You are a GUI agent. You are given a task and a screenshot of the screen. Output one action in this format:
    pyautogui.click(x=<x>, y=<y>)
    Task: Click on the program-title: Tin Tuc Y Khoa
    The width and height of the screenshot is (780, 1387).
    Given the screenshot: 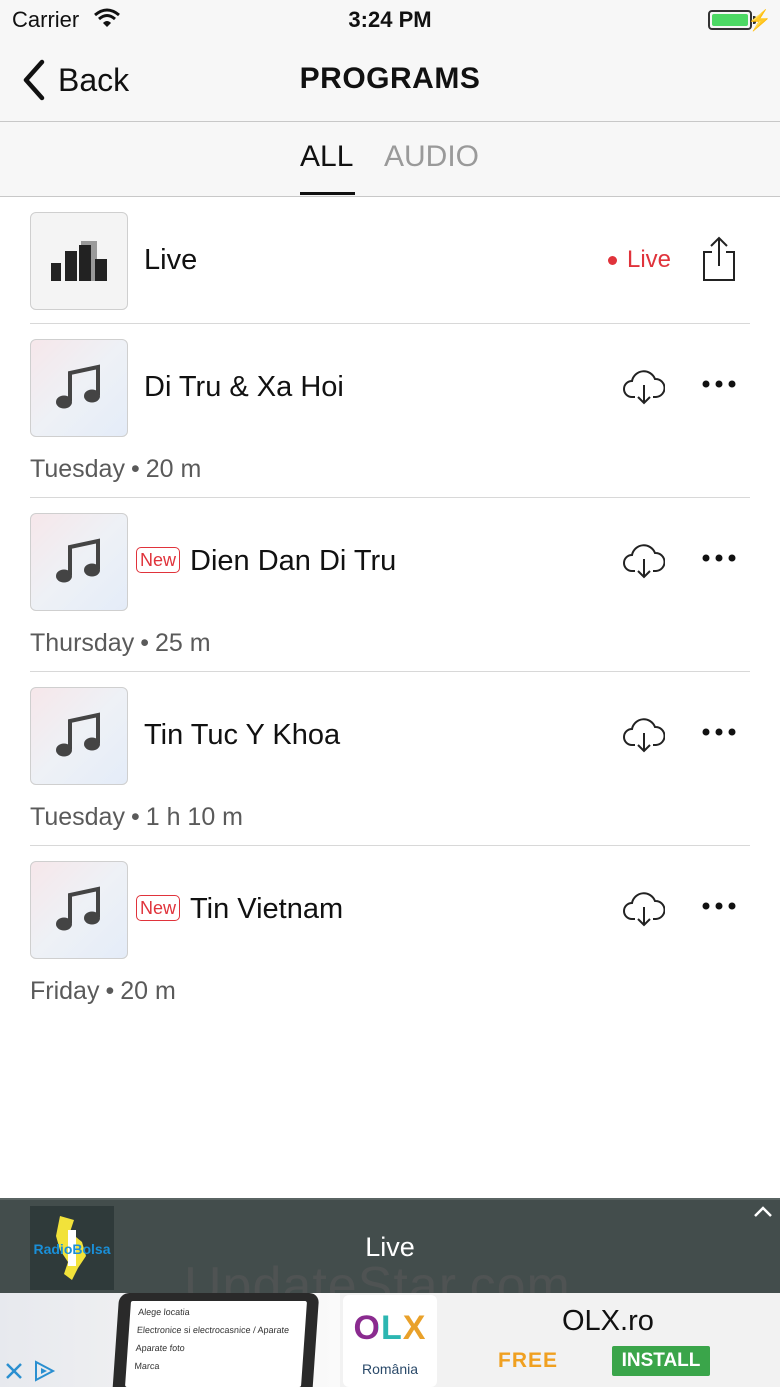 What is the action you would take?
    pyautogui.click(x=242, y=735)
    